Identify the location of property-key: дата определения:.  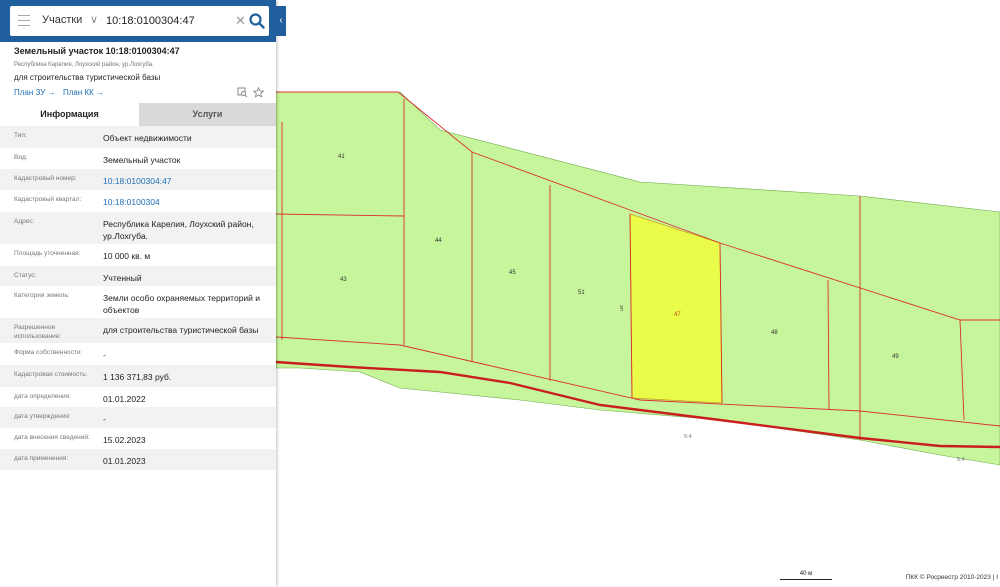
(42, 396).